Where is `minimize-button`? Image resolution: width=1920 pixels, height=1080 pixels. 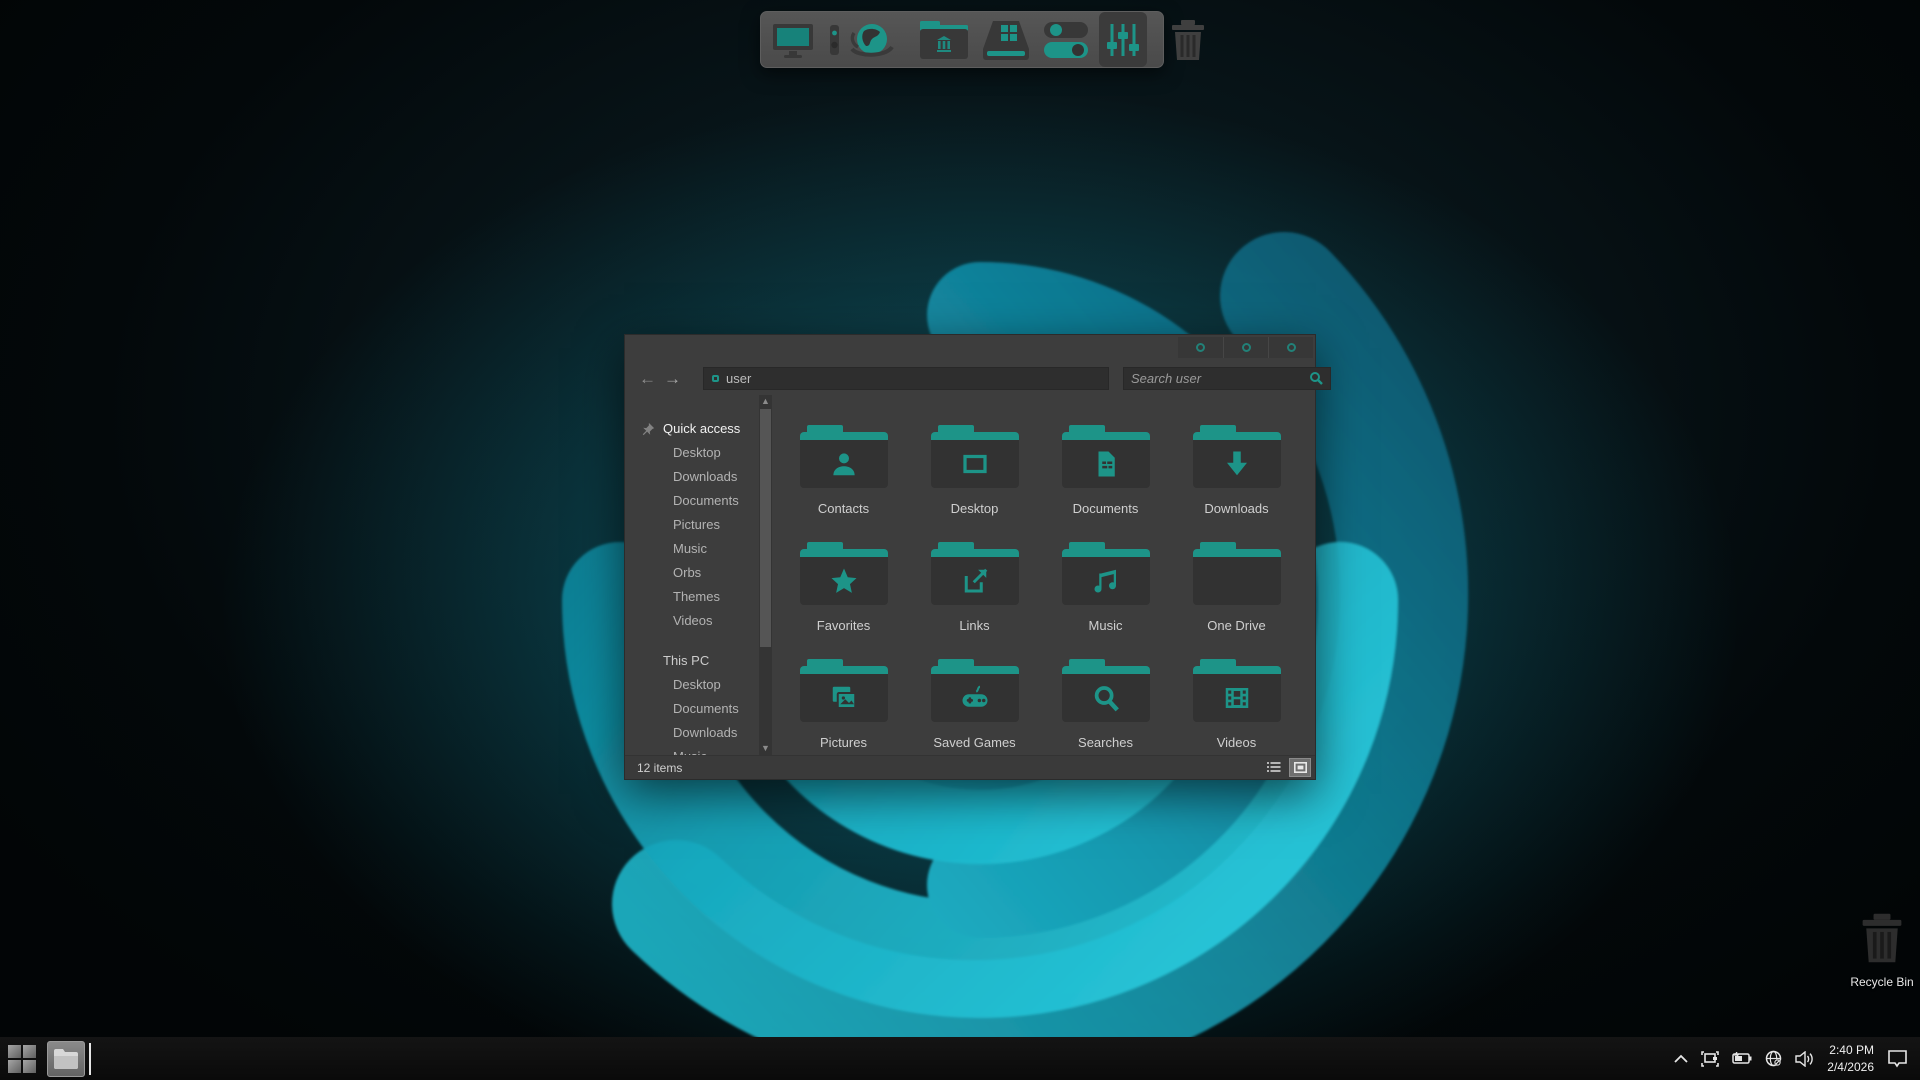
minimize-button is located at coordinates (1200, 347).